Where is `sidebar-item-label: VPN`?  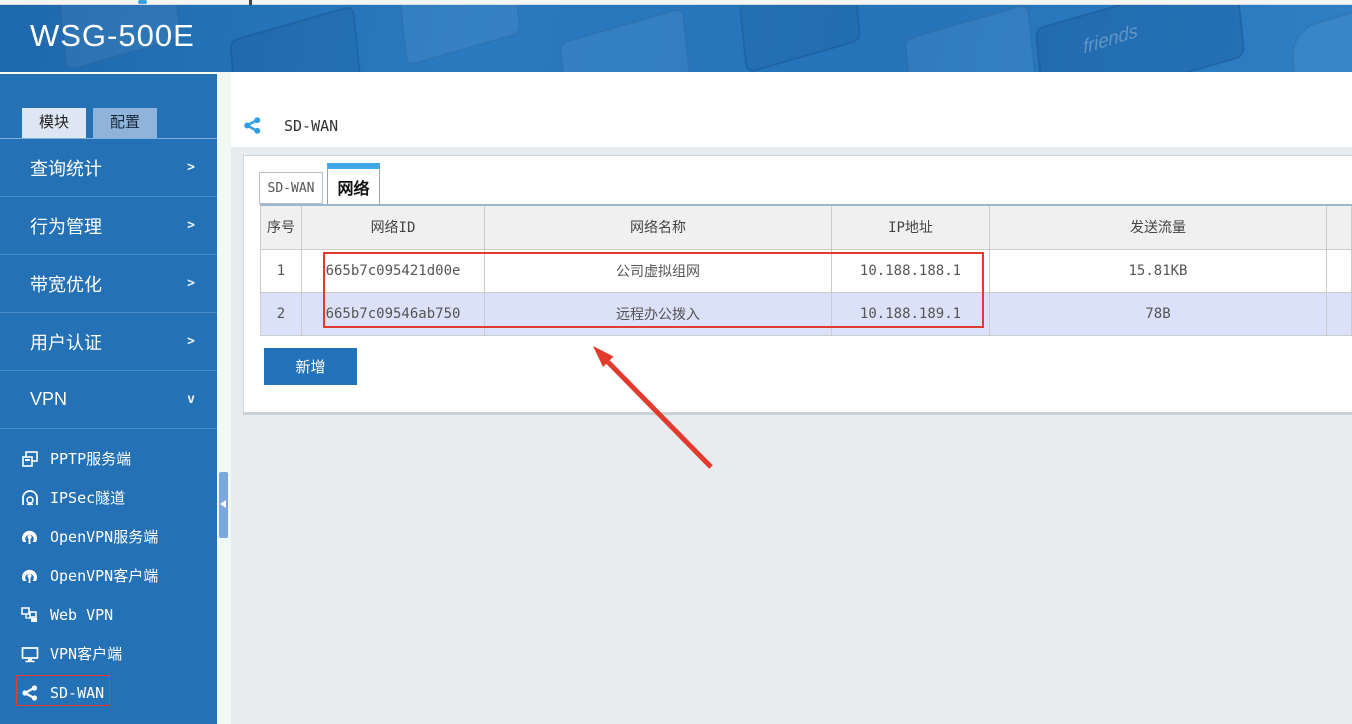 sidebar-item-label: VPN is located at coordinates (49, 399).